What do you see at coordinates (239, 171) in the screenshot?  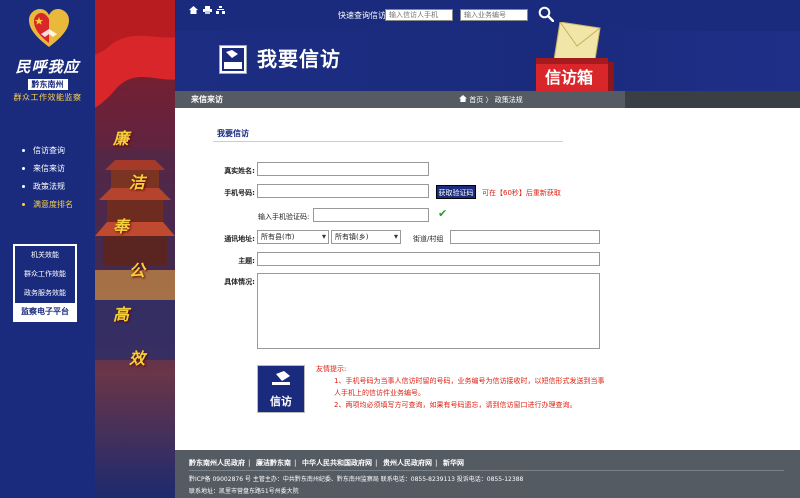 I see `name-label: 真实姓名:` at bounding box center [239, 171].